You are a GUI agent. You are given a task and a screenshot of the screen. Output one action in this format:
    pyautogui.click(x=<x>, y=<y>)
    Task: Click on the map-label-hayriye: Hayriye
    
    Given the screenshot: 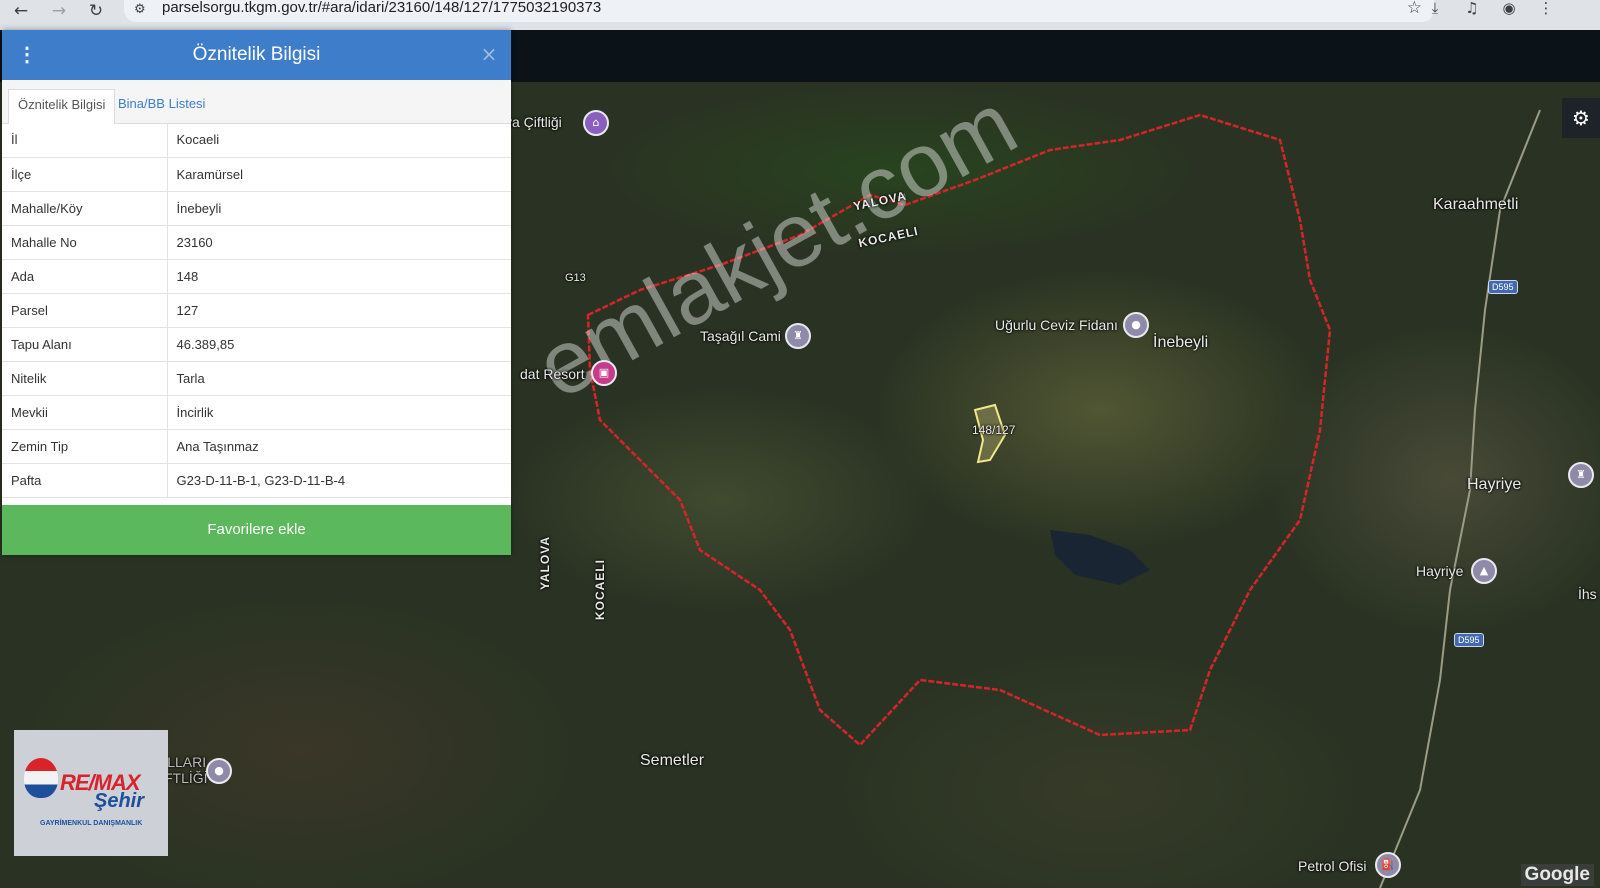 What is the action you would take?
    pyautogui.click(x=1494, y=484)
    